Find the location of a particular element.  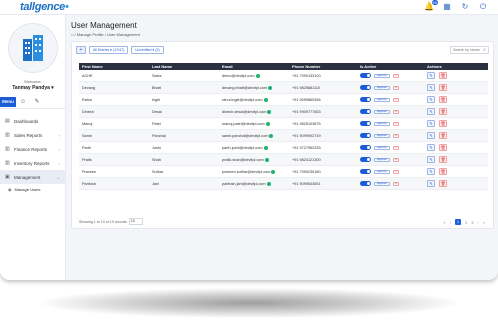

sidebar-item-dashboards: ▤ Dashboards is located at coordinates (33, 121).